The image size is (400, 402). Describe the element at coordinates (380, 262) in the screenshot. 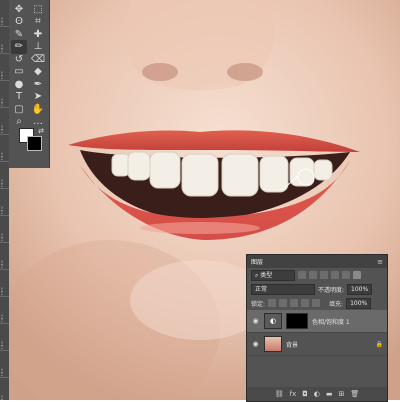

I see `panel-menu-icon: ≡` at that location.